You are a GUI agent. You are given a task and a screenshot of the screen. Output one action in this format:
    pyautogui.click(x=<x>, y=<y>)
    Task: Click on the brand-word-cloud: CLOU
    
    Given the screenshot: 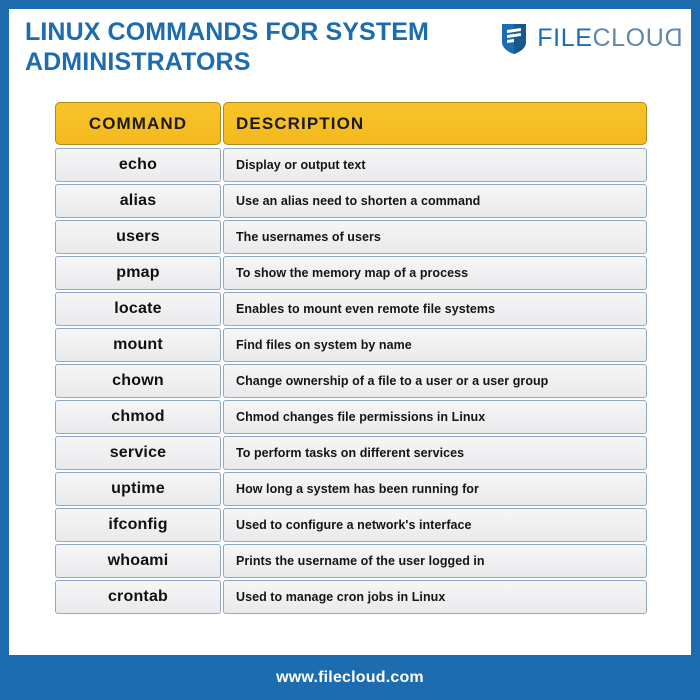 What is the action you would take?
    pyautogui.click(x=628, y=37)
    